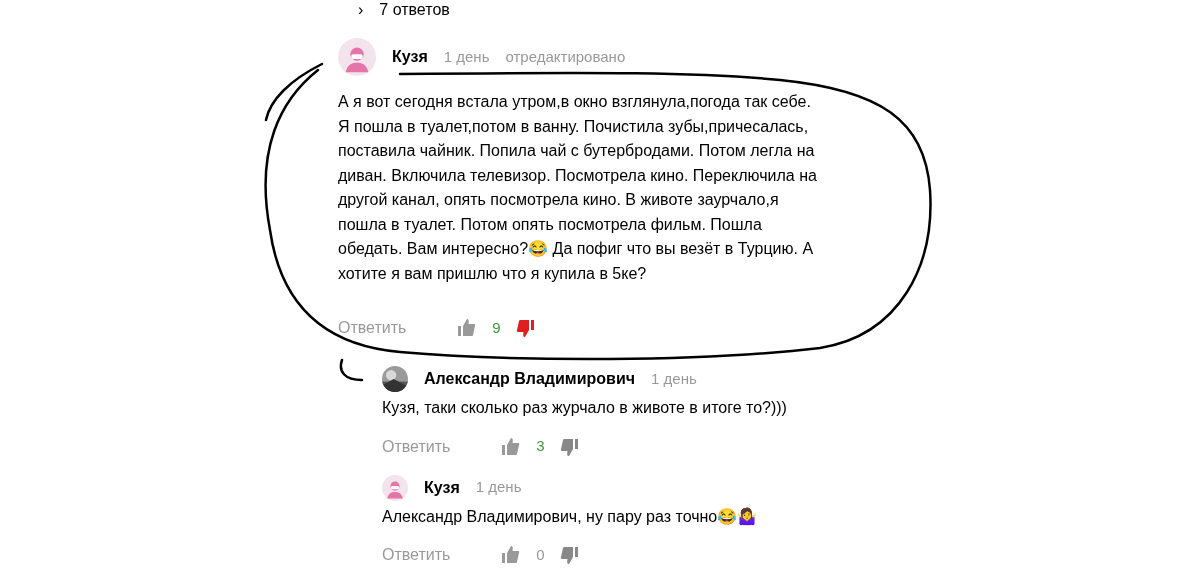 This screenshot has width=1200, height=587. What do you see at coordinates (496, 327) in the screenshot?
I see `like-count: 9` at bounding box center [496, 327].